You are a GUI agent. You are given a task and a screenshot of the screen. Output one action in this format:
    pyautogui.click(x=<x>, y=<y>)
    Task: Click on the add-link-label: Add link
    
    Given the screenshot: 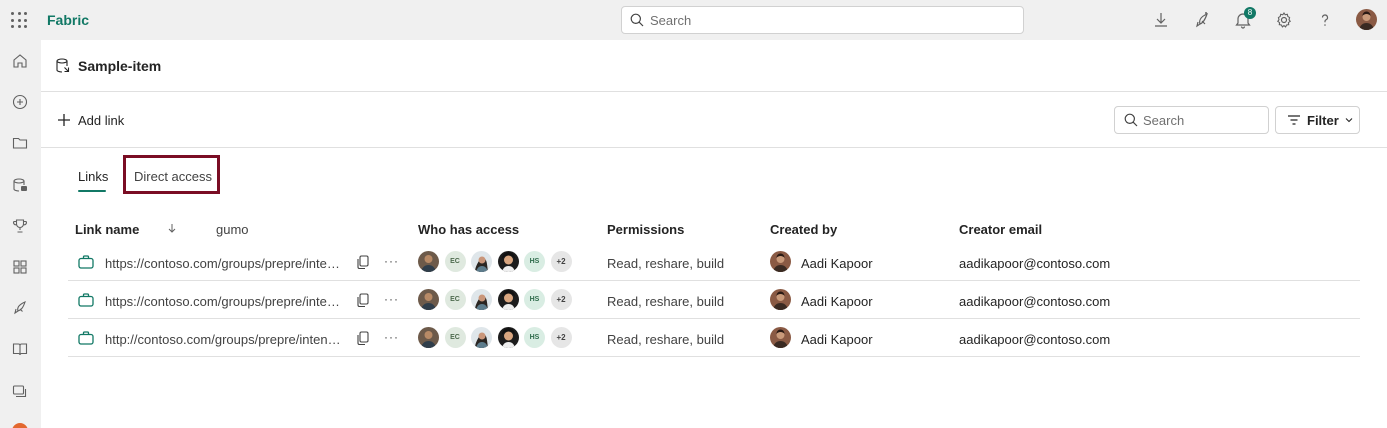 What is the action you would take?
    pyautogui.click(x=101, y=120)
    